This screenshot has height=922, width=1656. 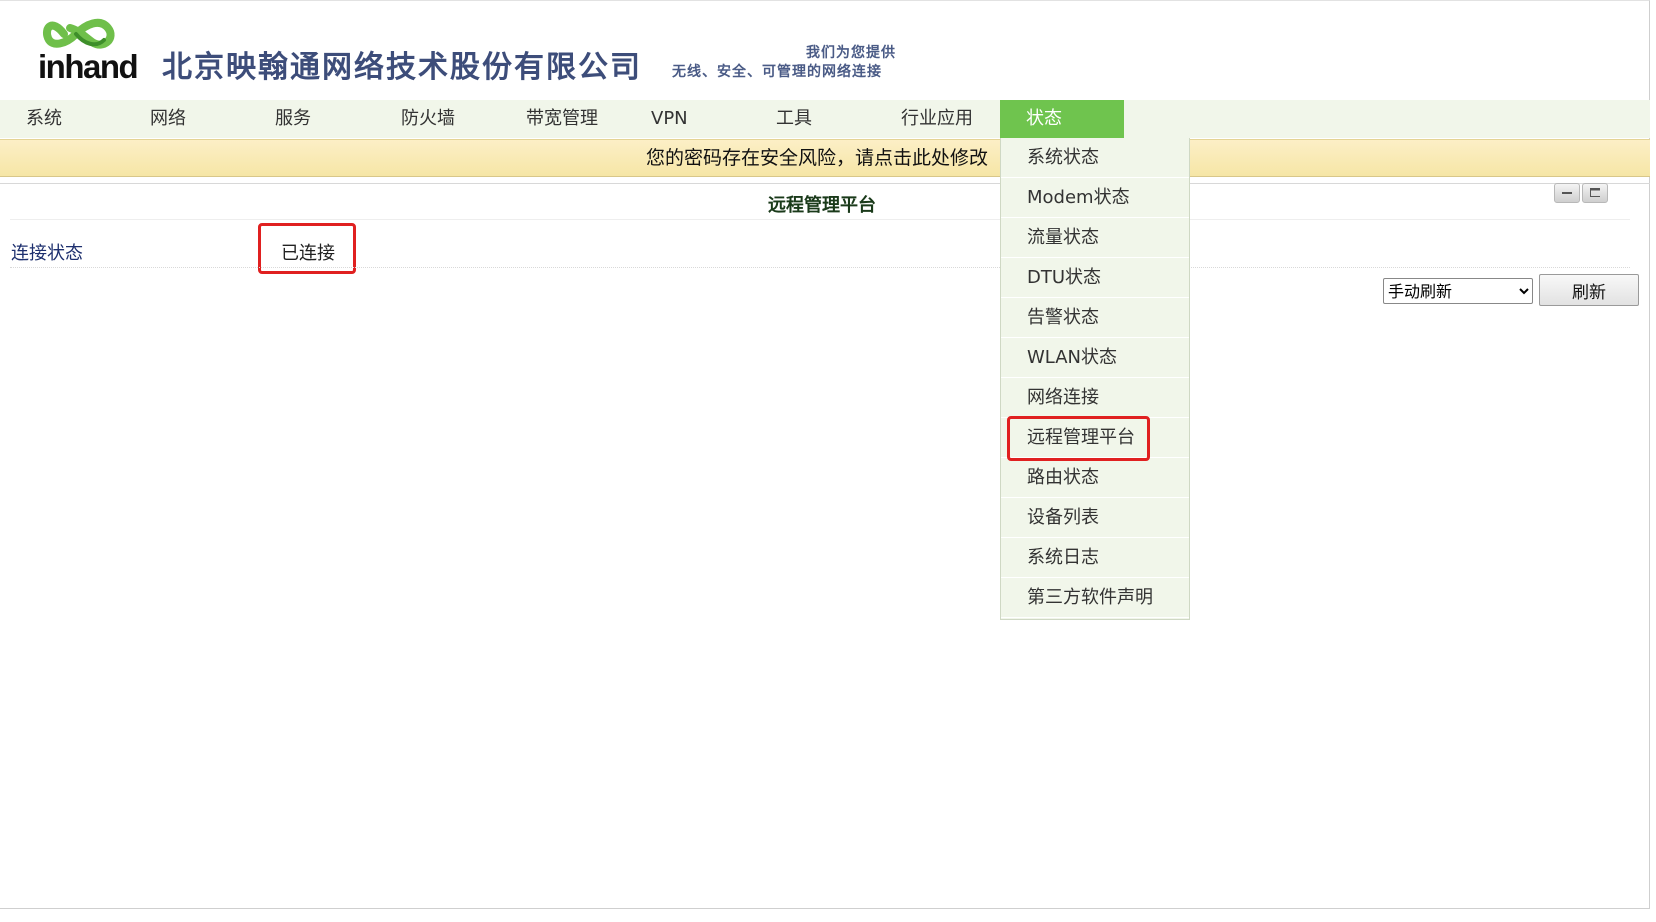 What do you see at coordinates (1078, 438) in the screenshot?
I see `remote-management-highlight` at bounding box center [1078, 438].